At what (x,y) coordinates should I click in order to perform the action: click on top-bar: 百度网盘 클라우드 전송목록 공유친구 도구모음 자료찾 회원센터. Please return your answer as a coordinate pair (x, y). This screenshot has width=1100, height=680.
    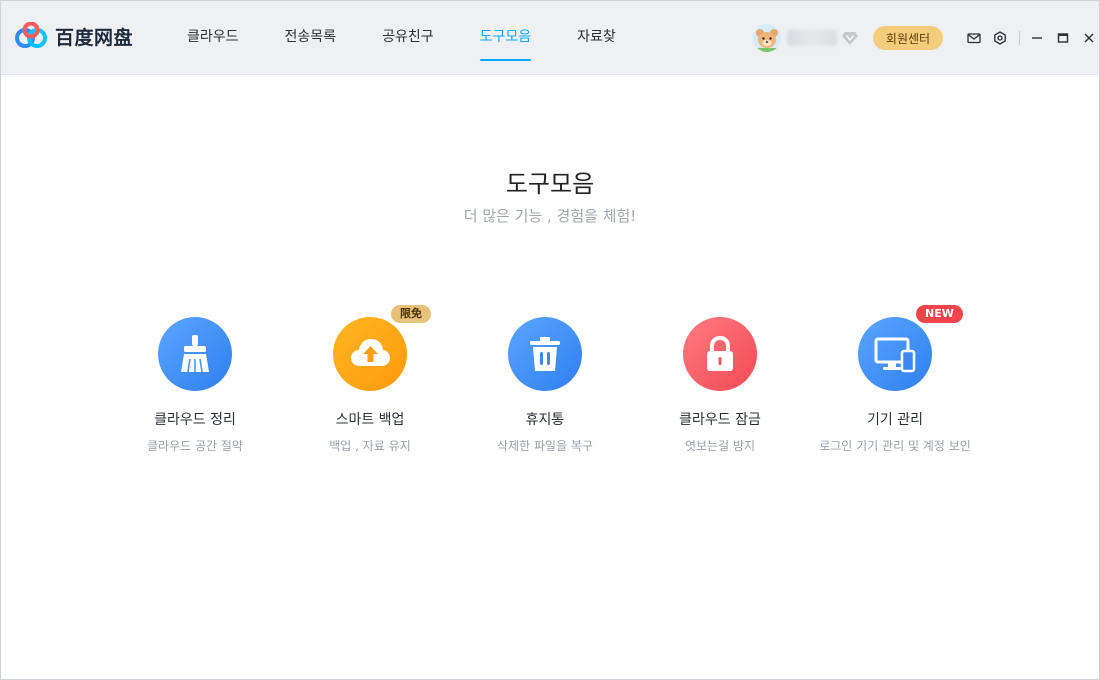
    Looking at the image, I should click on (550, 38).